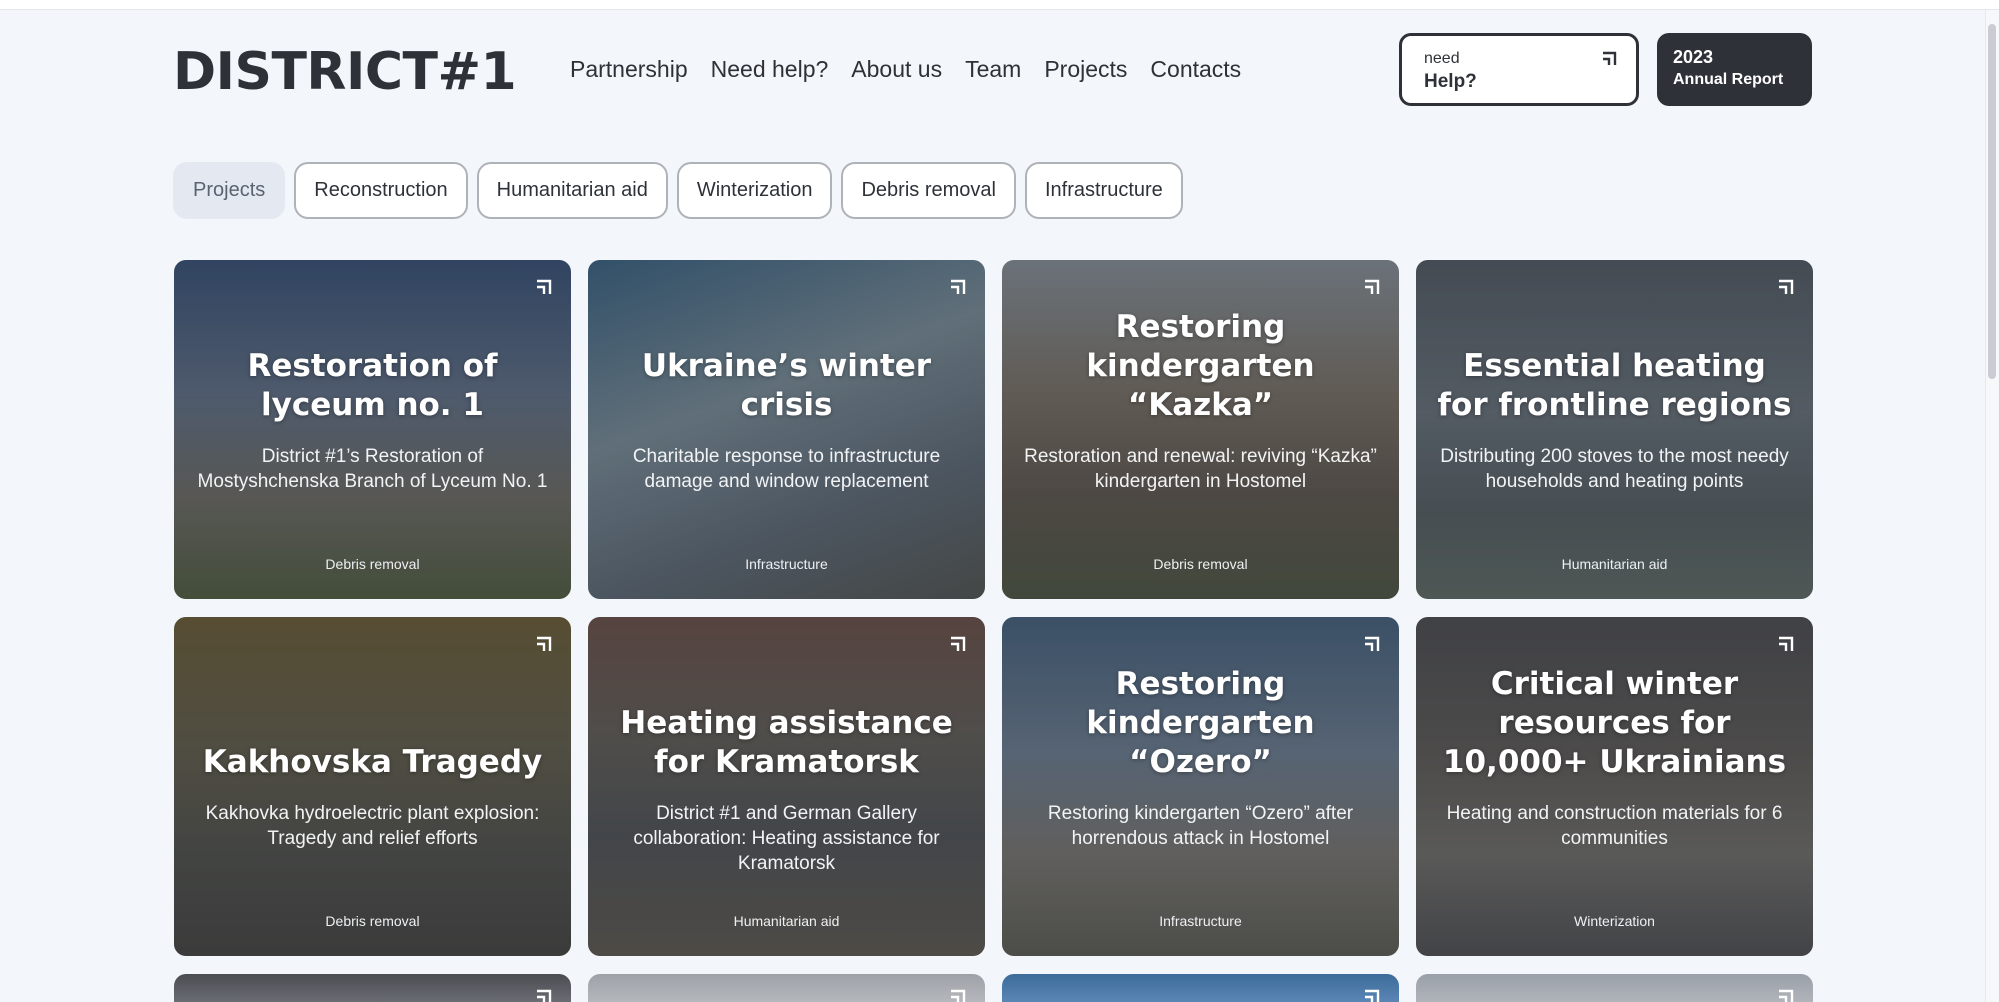 Image resolution: width=1999 pixels, height=1002 pixels. I want to click on browser-top-edge, so click(999, 5).